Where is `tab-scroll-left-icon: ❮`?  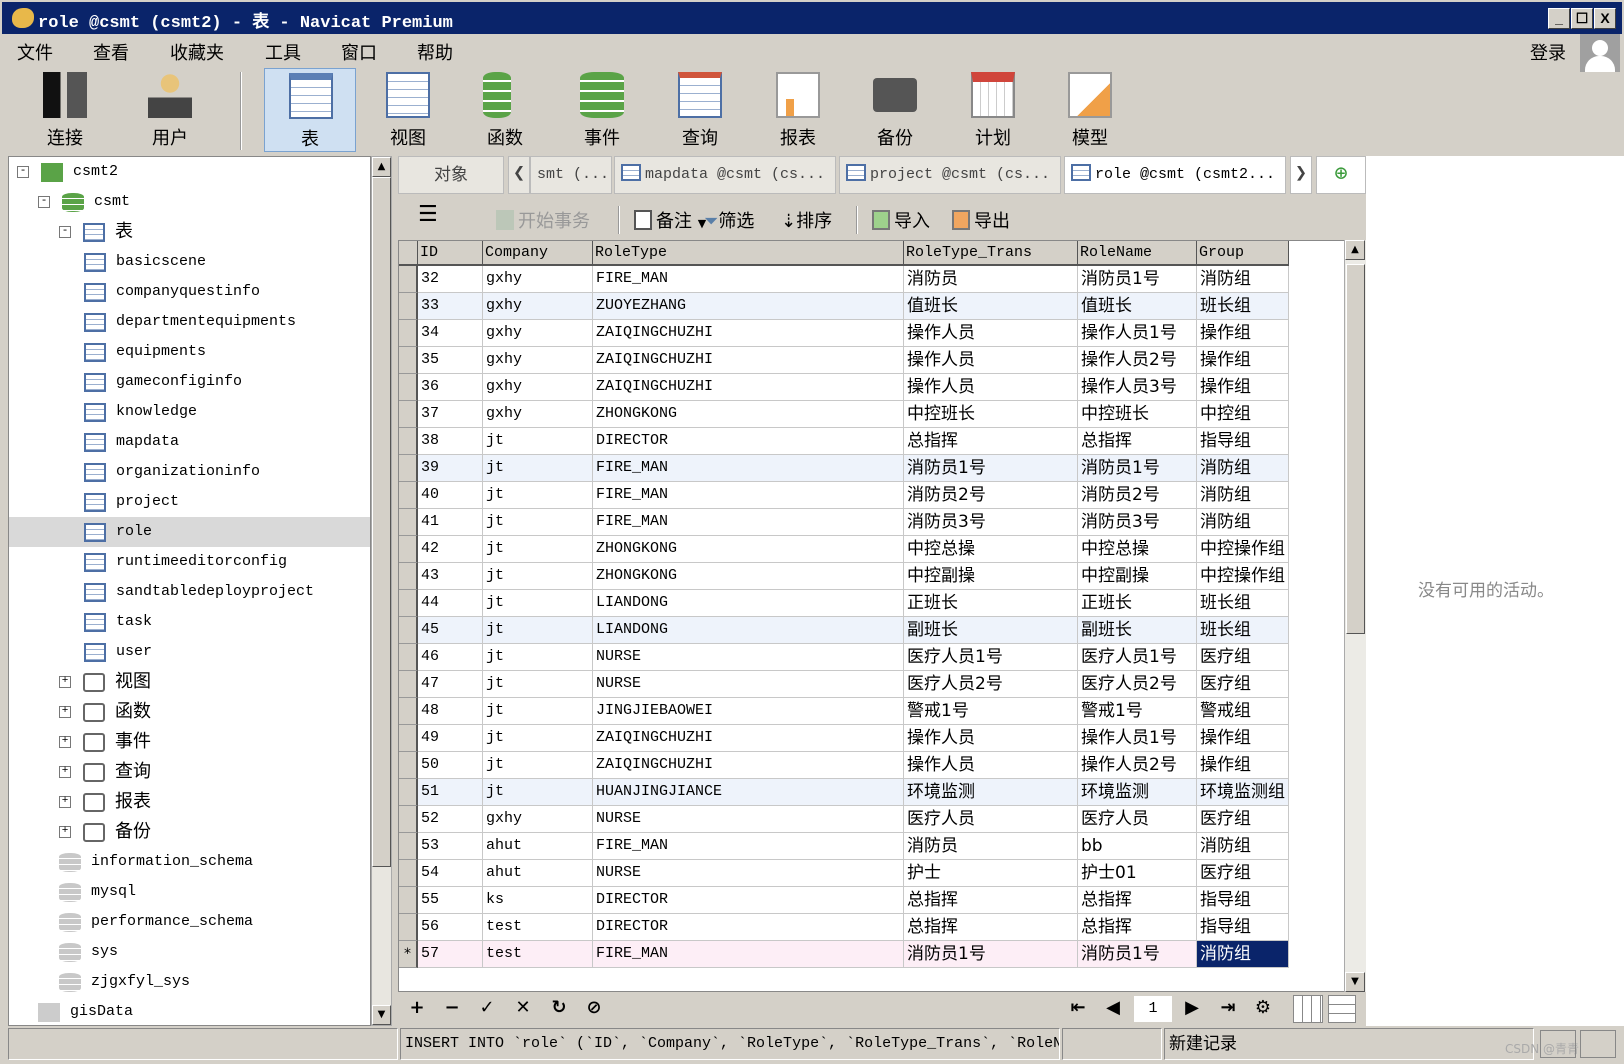
tab-scroll-left-icon: ❮ is located at coordinates (519, 175).